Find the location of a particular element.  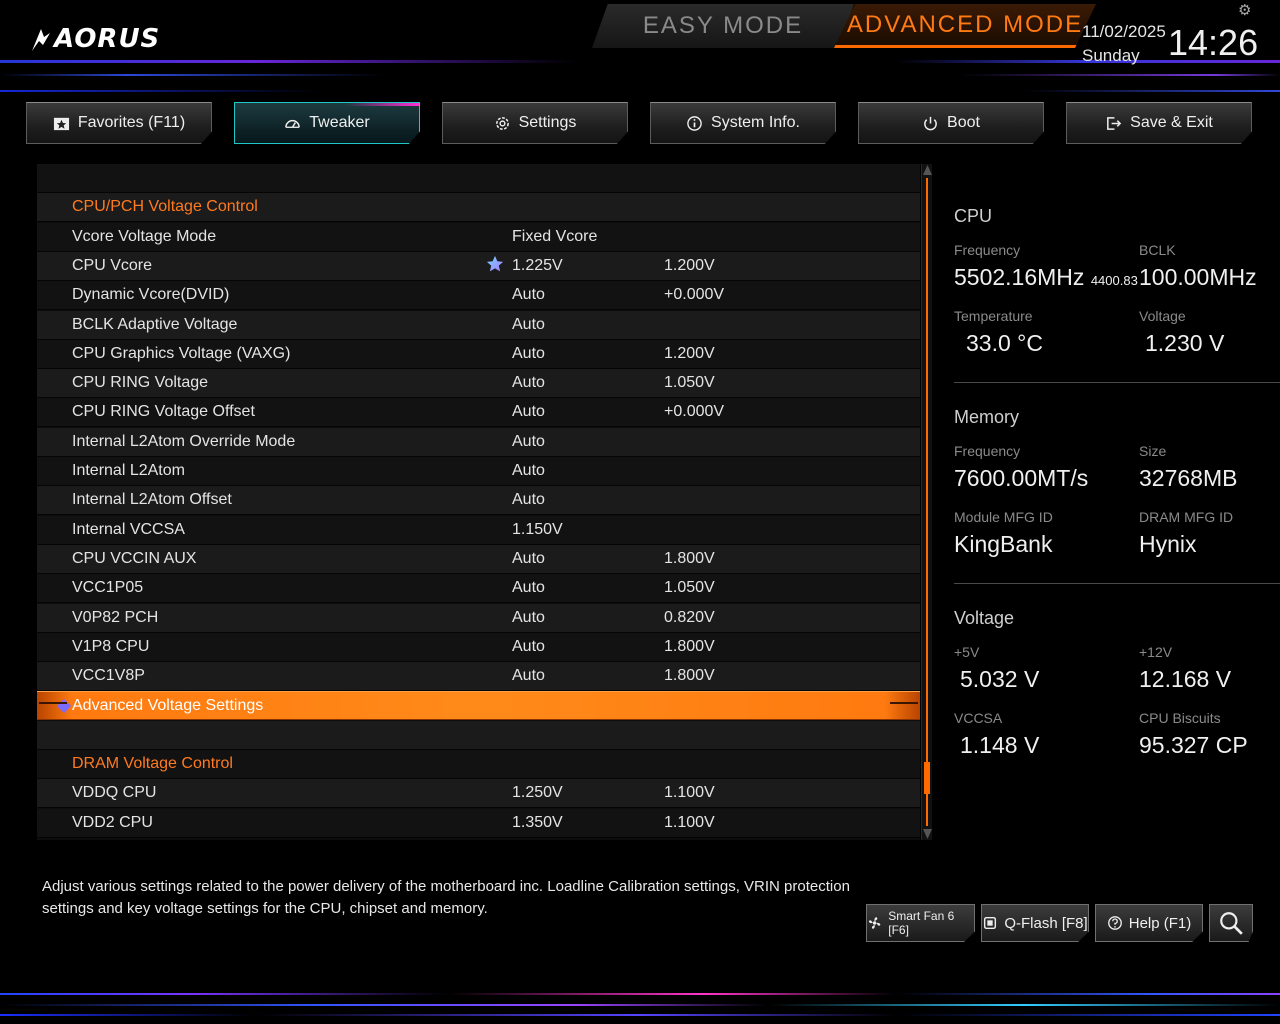

setting-row: Internal VCCSA 1.150V is located at coordinates (478, 530).